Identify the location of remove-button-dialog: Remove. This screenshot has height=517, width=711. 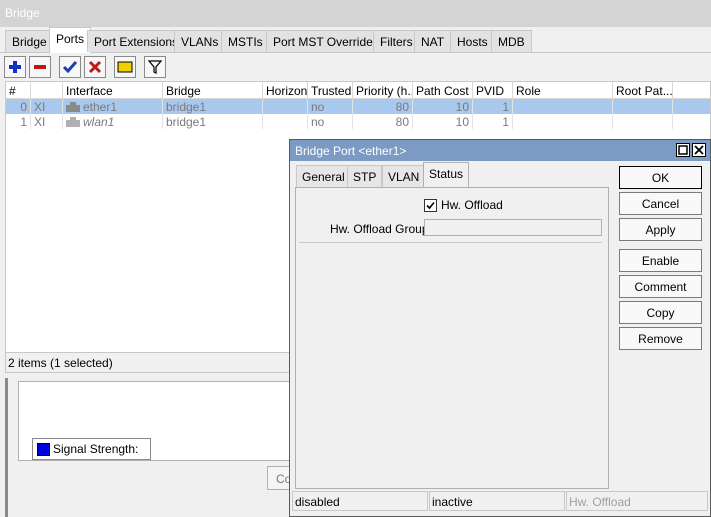
(660, 338).